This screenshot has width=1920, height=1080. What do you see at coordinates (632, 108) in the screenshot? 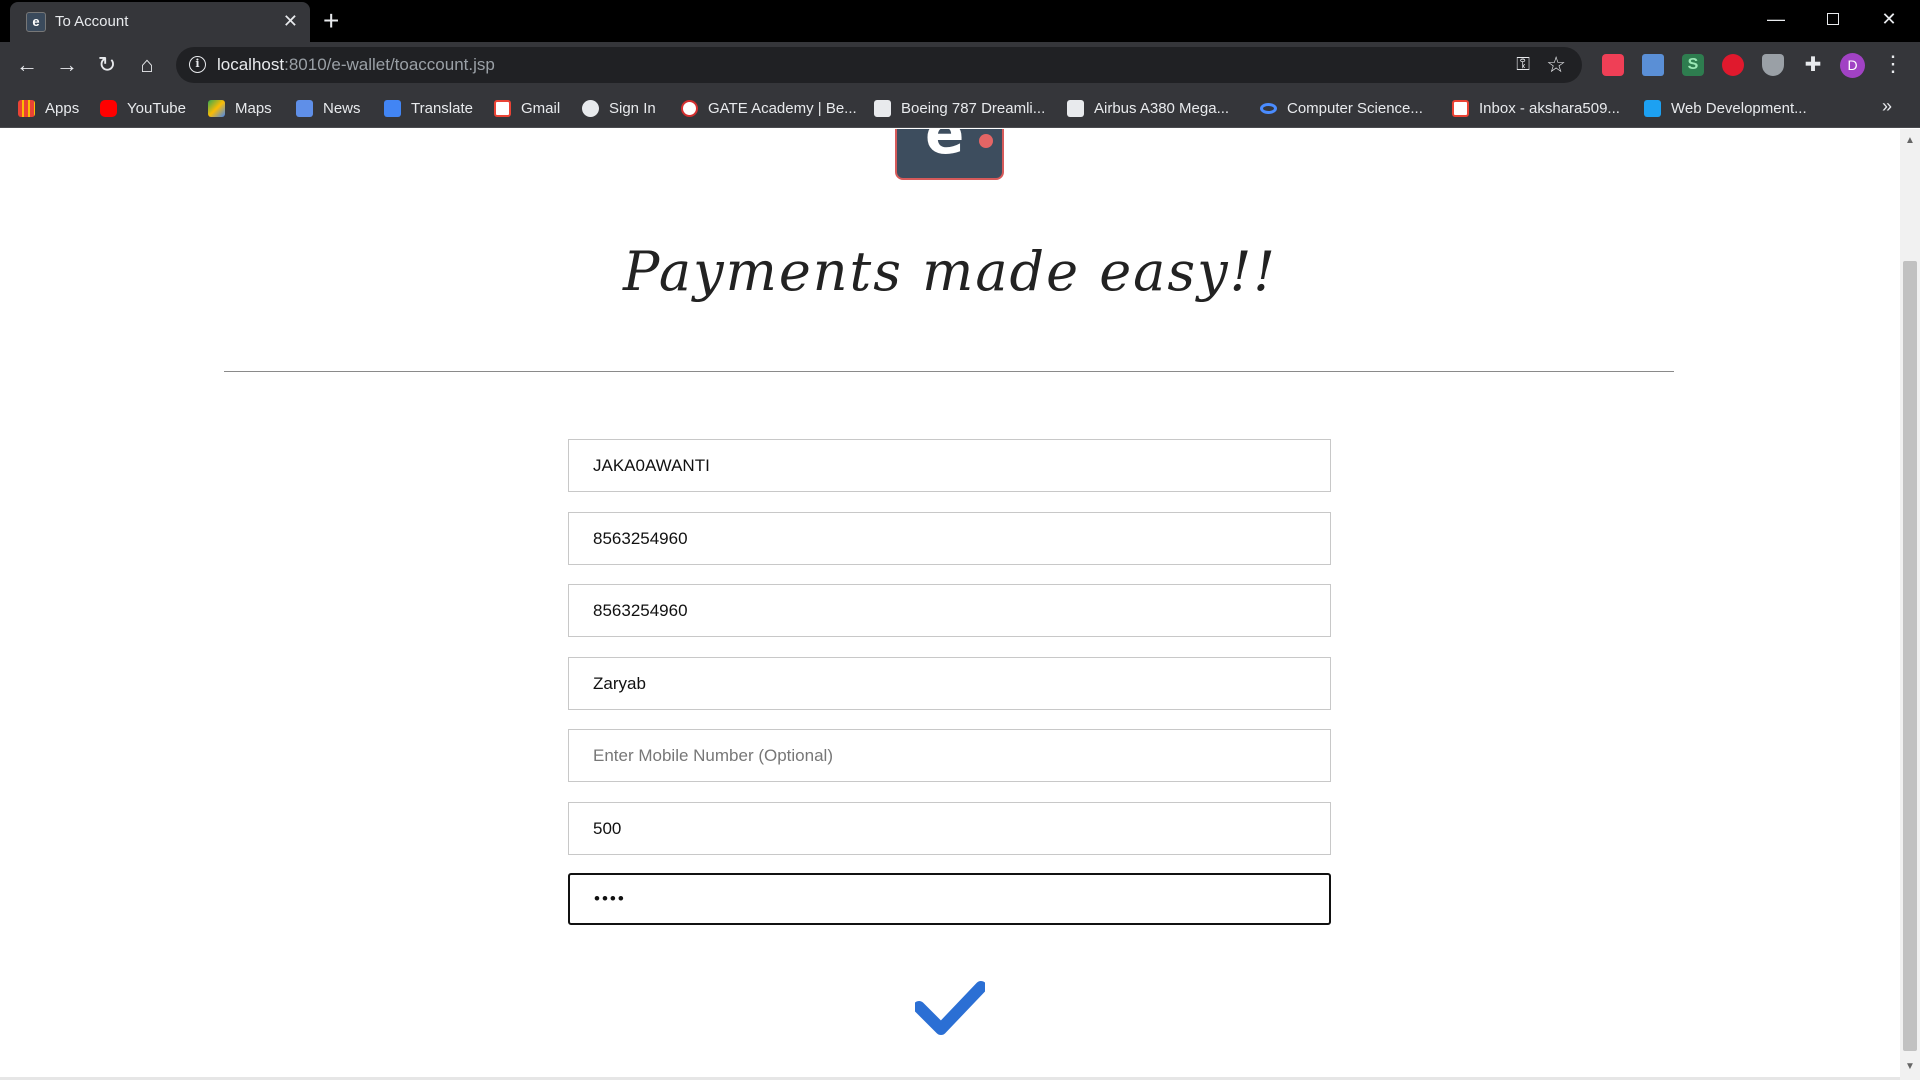
I see `bookmark-label: Sign In` at bounding box center [632, 108].